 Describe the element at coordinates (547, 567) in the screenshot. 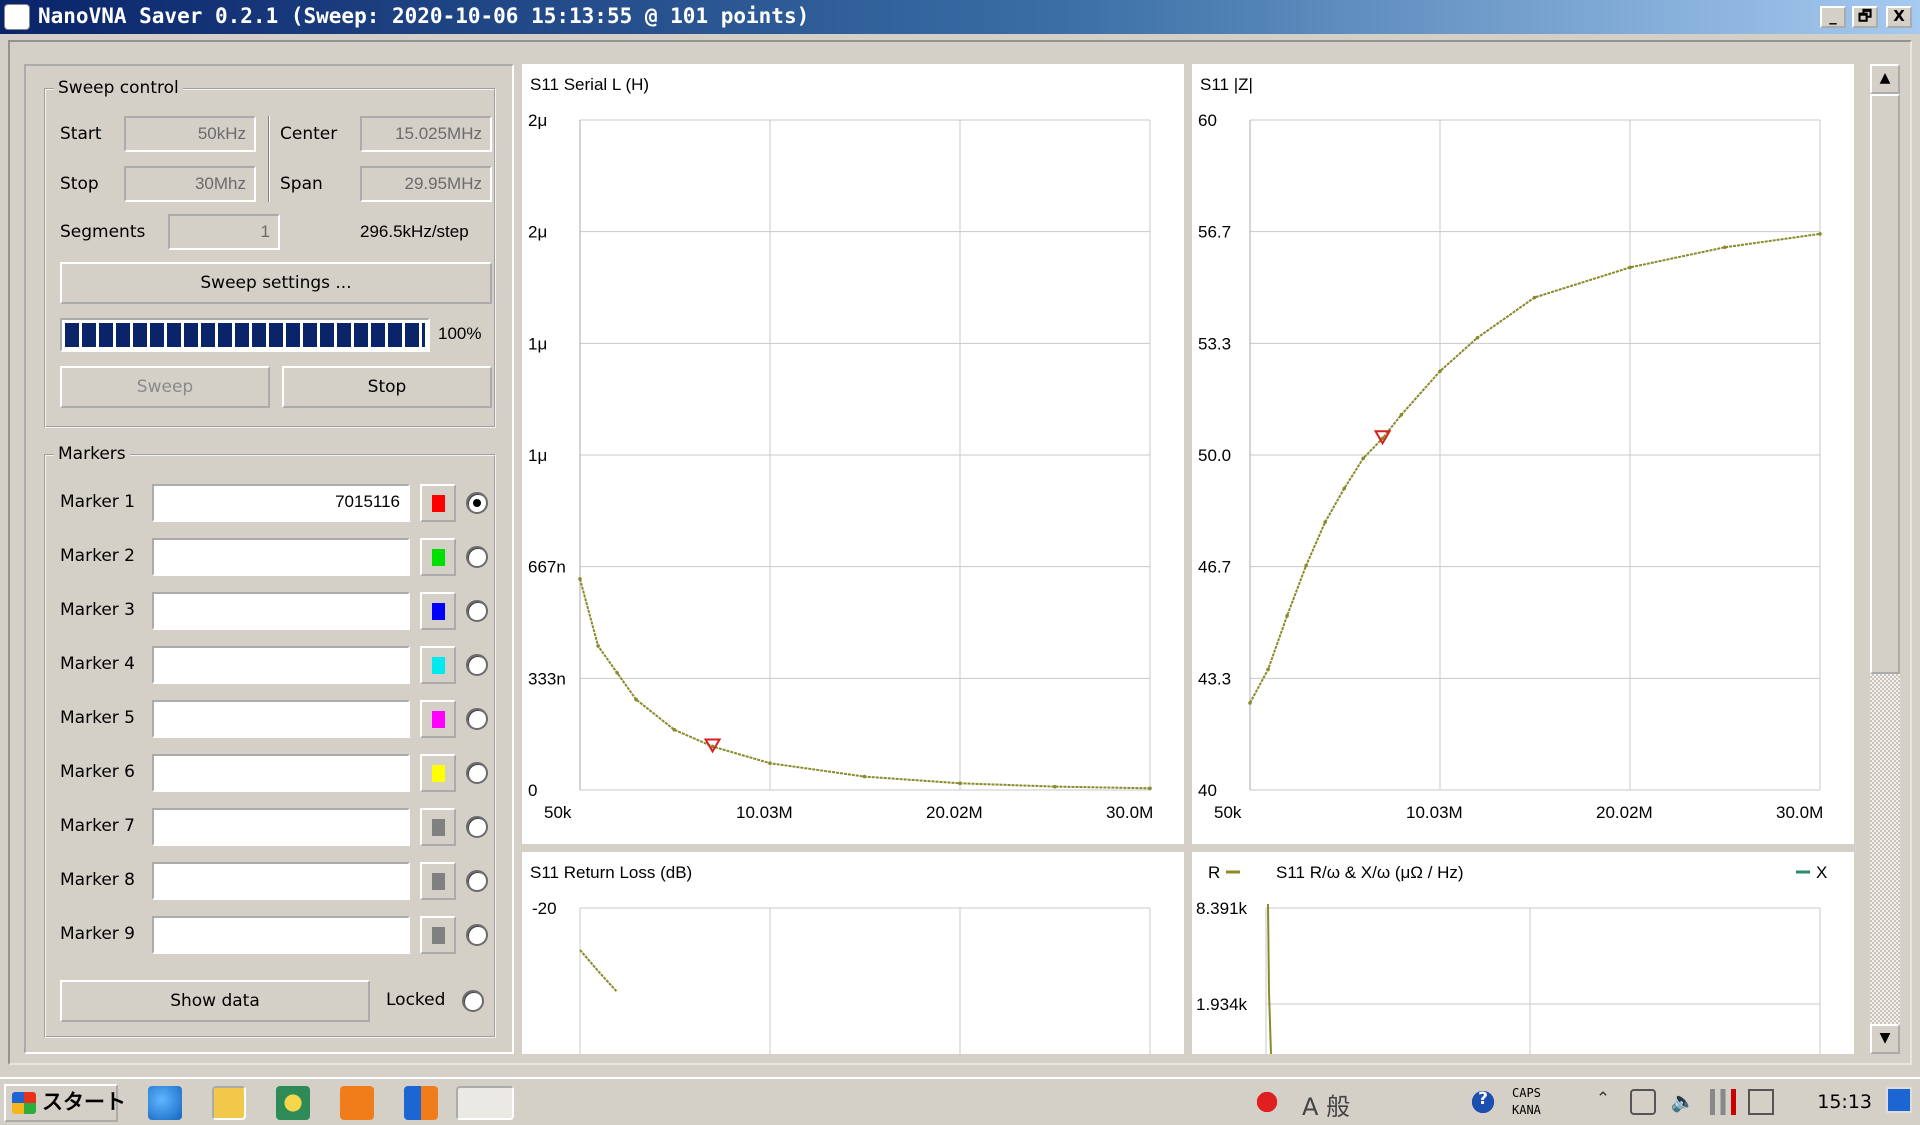

I see `y-tick-label: 667n` at that location.